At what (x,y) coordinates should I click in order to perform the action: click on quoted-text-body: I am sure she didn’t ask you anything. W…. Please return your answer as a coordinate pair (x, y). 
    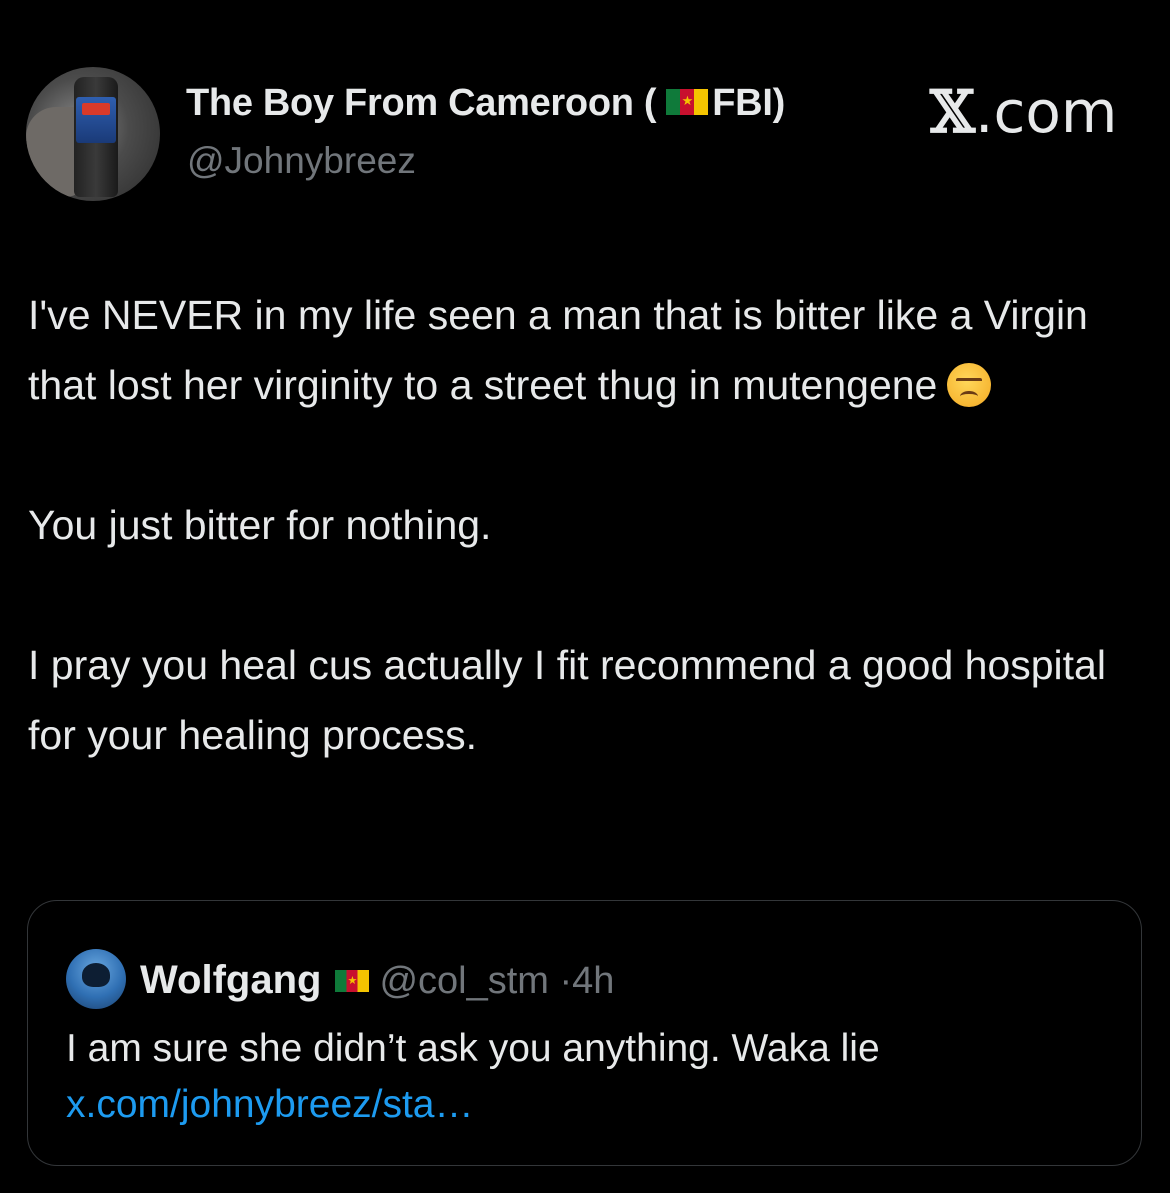
    Looking at the image, I should click on (473, 1048).